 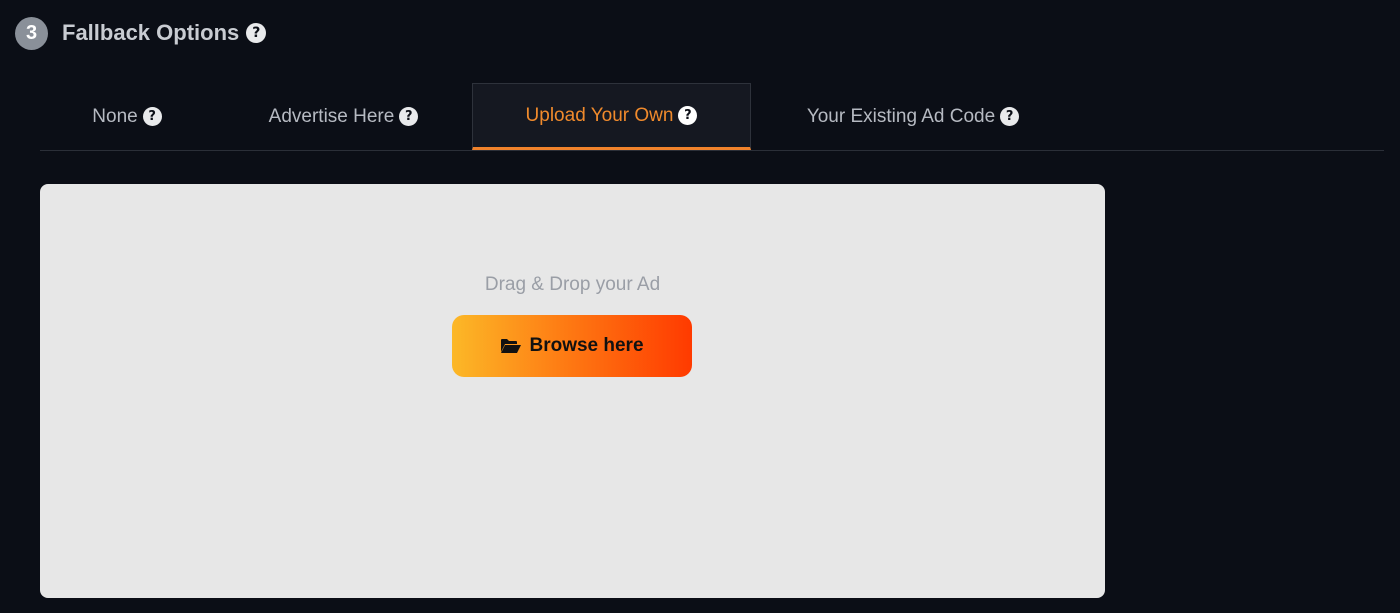 I want to click on browse-button-label: Browse here, so click(x=586, y=345).